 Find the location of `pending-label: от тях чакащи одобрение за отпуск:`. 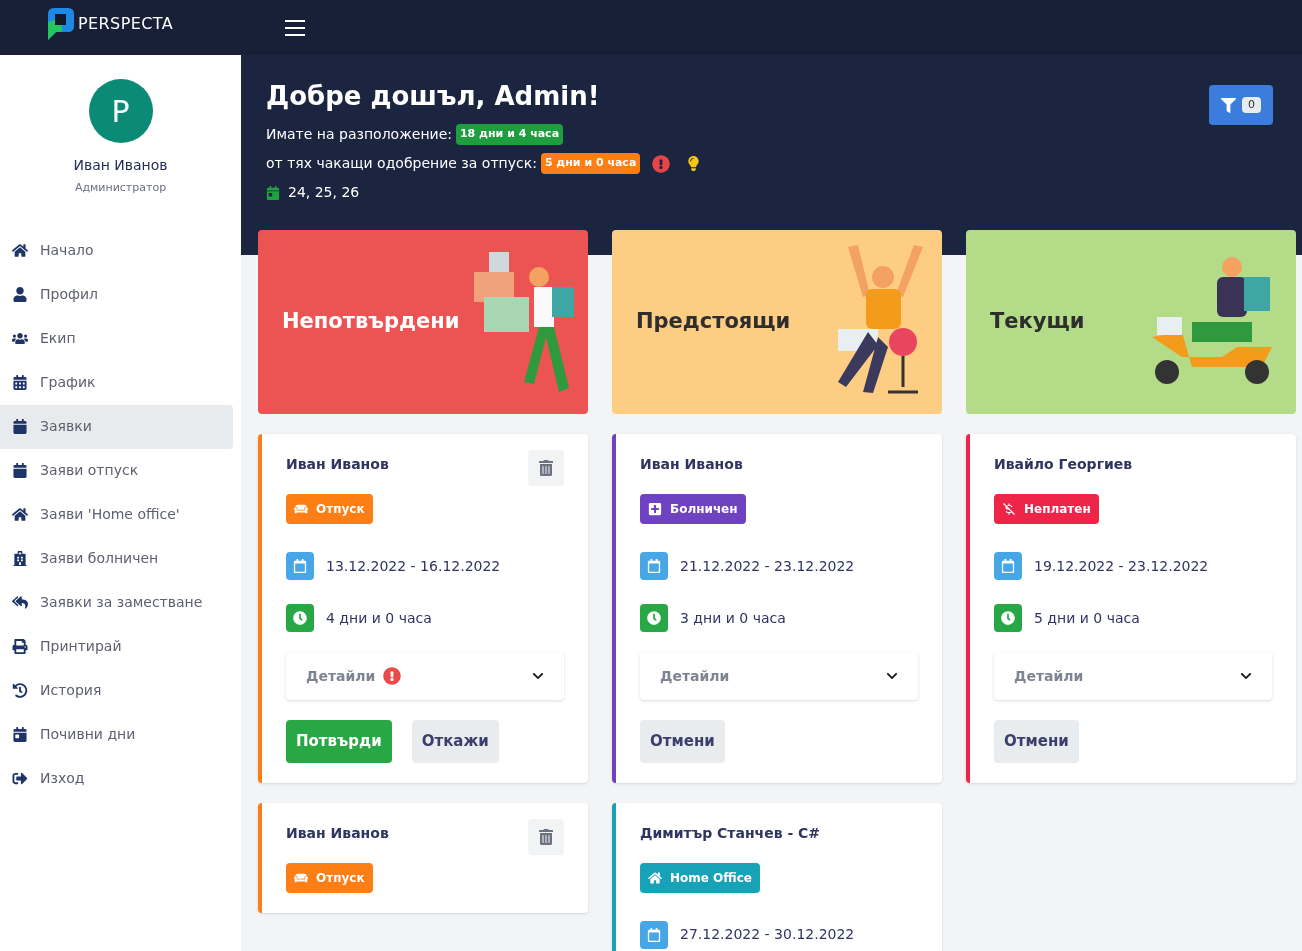

pending-label: от тях чакащи одобрение за отпуск: is located at coordinates (401, 163).